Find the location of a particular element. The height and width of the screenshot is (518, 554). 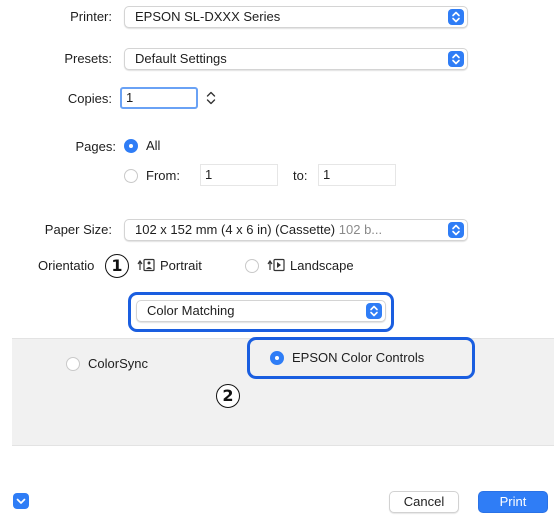

landscape-orientation-icon is located at coordinates (276, 265).